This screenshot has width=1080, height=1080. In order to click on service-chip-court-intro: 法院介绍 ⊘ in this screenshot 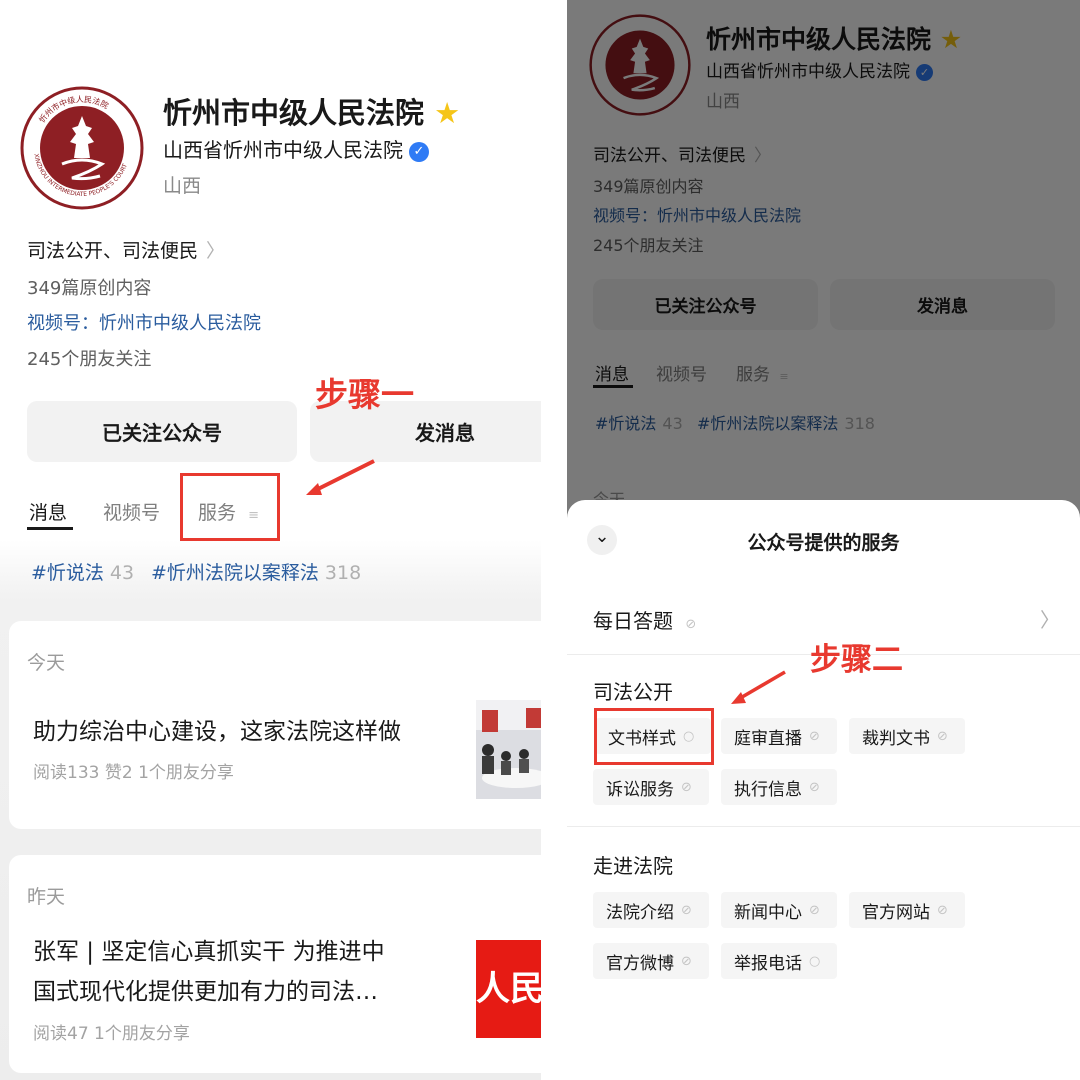, I will do `click(651, 910)`.